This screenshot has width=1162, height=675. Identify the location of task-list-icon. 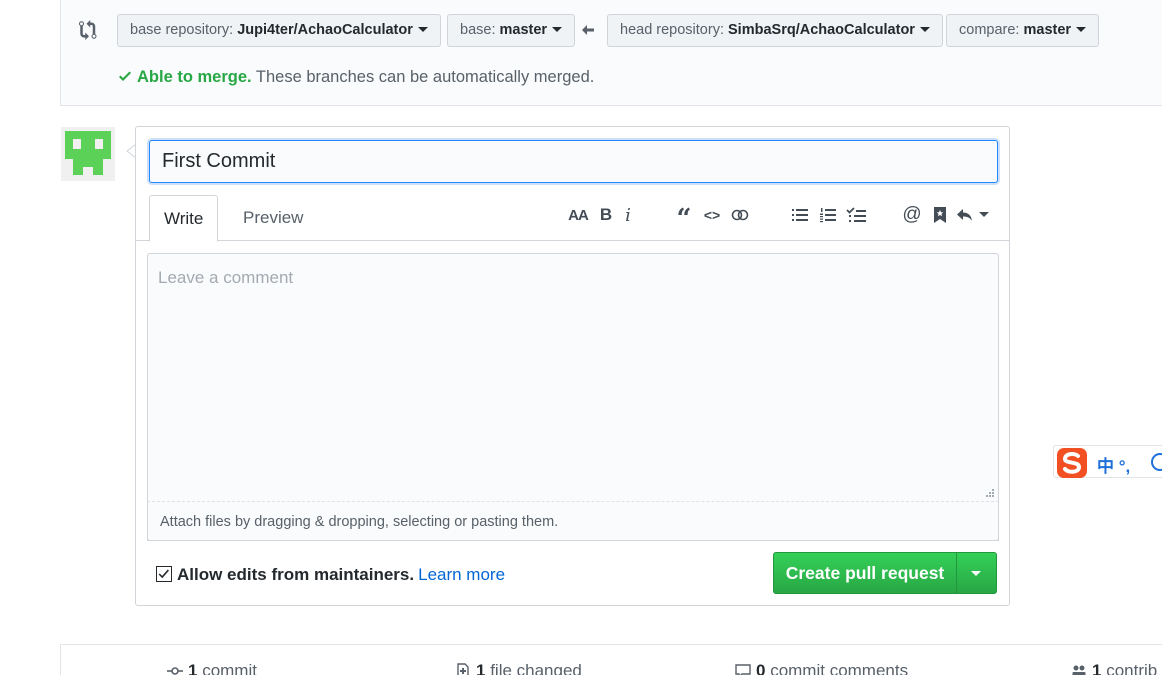
(856, 215).